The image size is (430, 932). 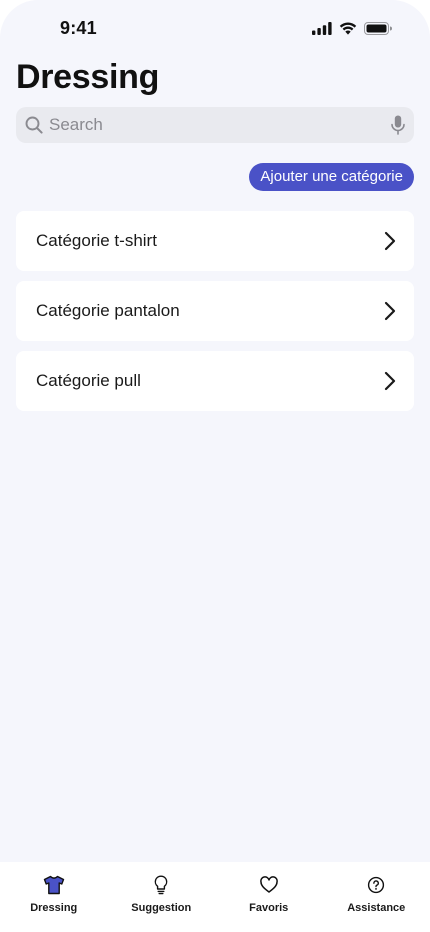 What do you see at coordinates (322, 28) in the screenshot?
I see `signal-icon` at bounding box center [322, 28].